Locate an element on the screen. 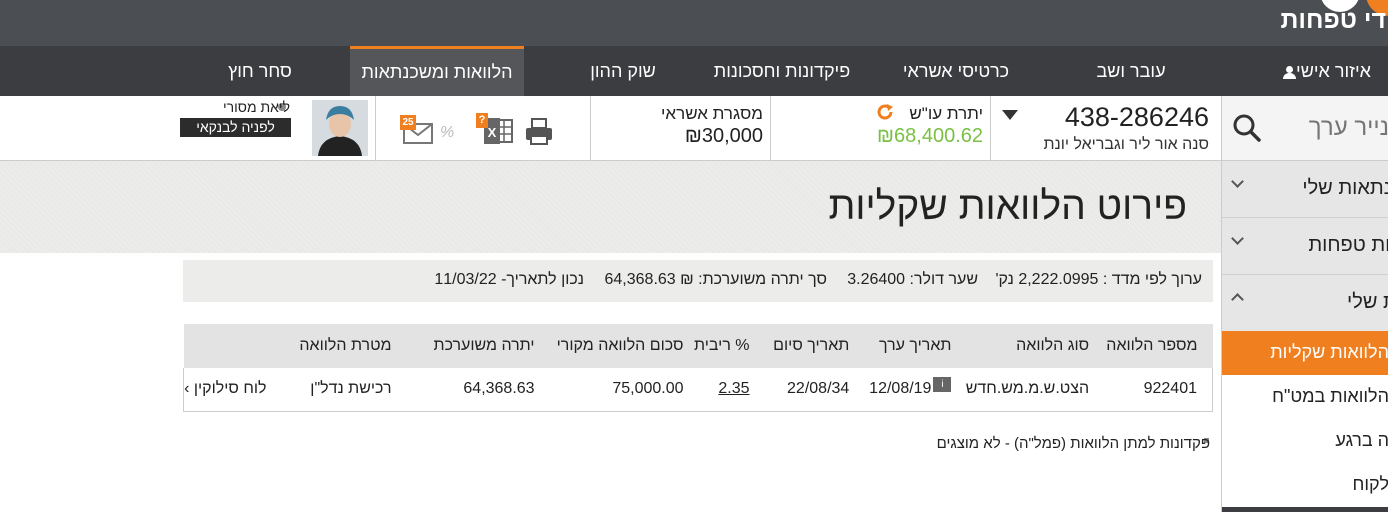  search-icon is located at coordinates (1247, 128).